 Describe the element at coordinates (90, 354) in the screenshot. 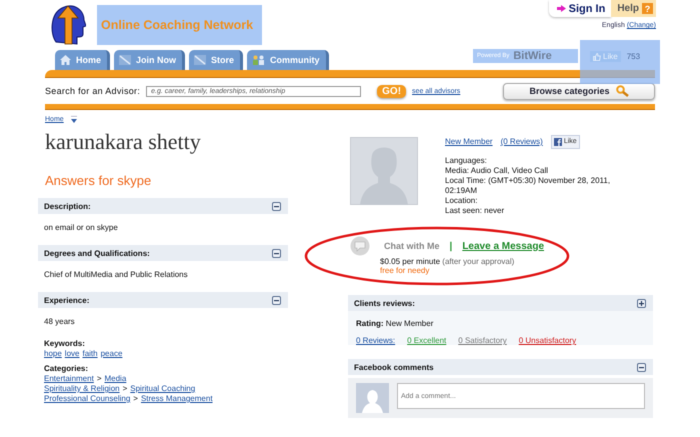

I see `keyword-link: faith` at that location.